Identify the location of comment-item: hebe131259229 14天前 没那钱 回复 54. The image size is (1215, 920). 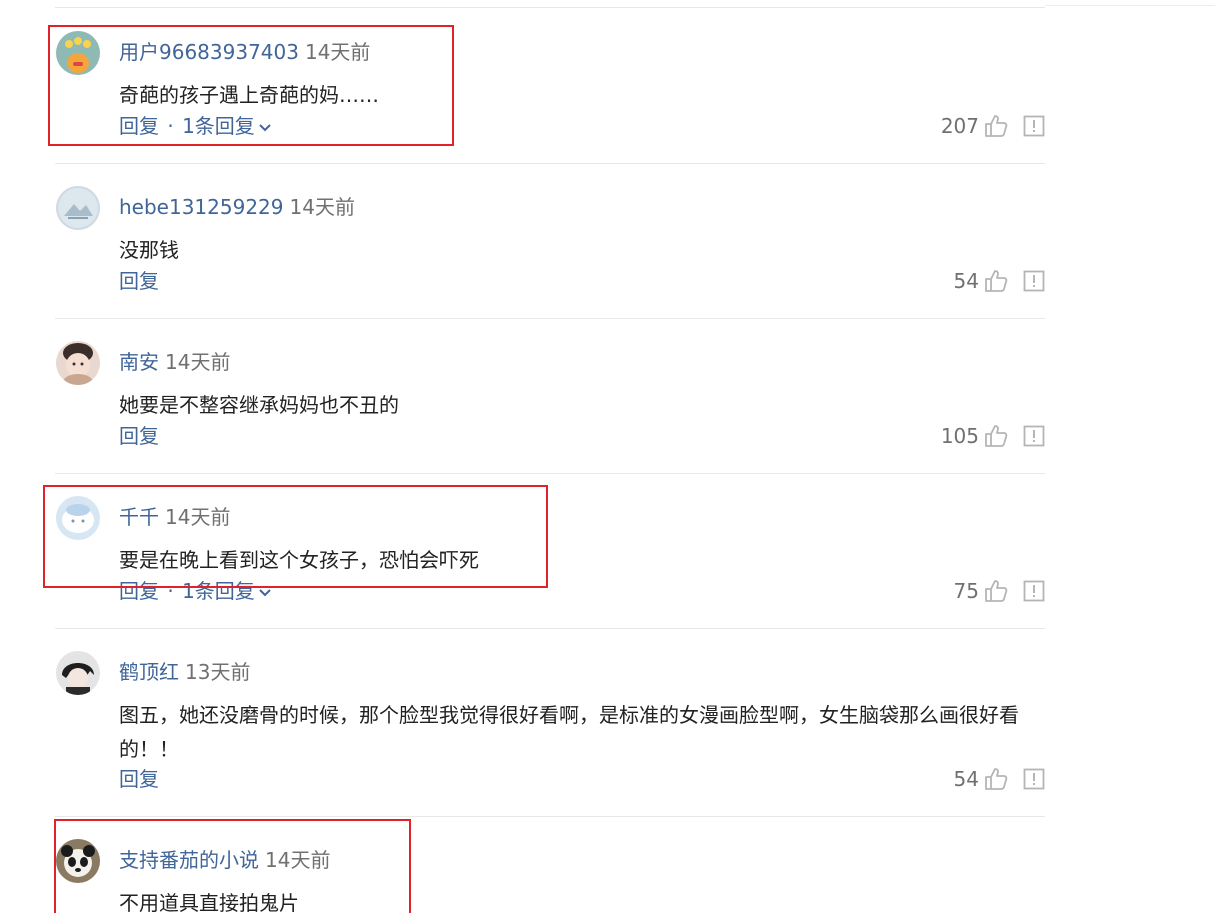
(550, 252).